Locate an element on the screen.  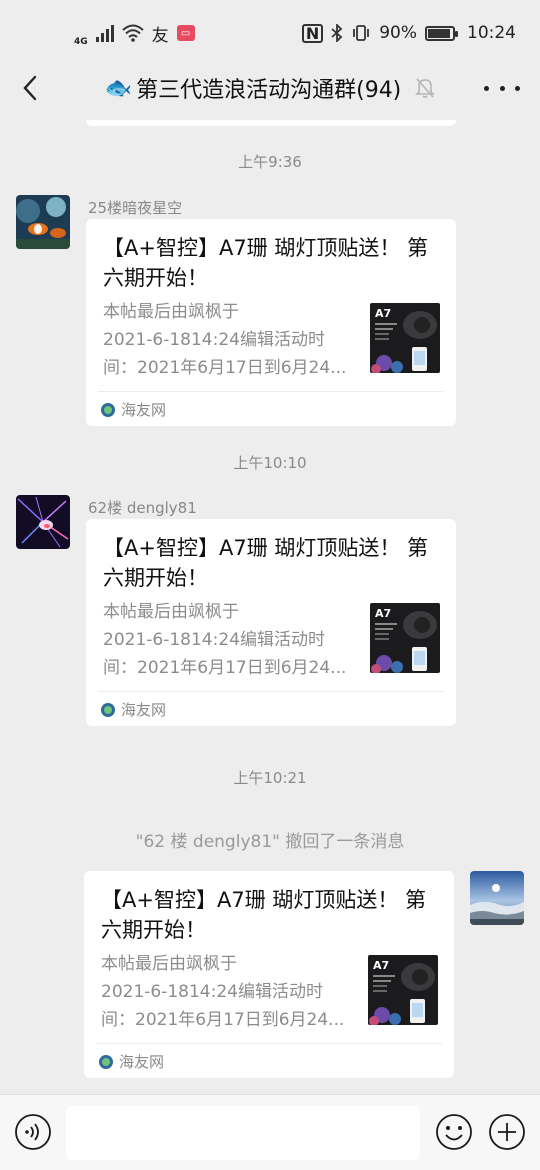
status-right: N 90% 10:24 is located at coordinates (408, 33).